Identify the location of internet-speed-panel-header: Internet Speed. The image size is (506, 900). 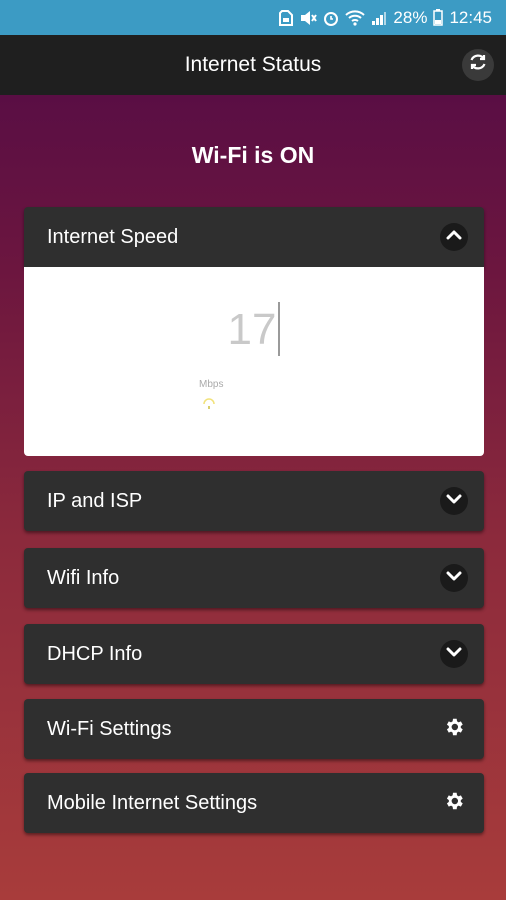
(254, 237).